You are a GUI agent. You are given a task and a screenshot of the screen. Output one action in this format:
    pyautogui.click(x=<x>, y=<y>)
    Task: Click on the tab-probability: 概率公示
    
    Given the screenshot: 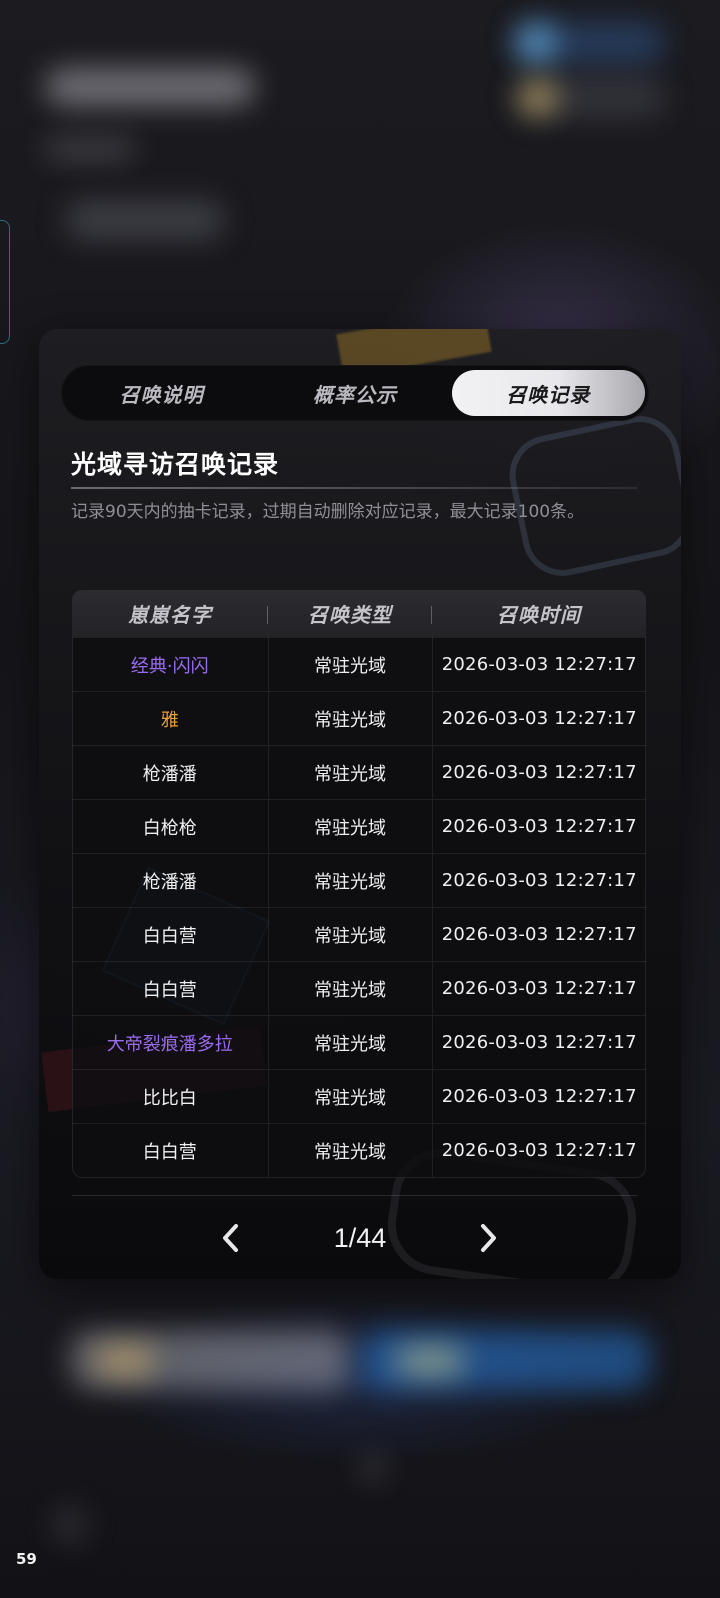 What is the action you would take?
    pyautogui.click(x=354, y=393)
    